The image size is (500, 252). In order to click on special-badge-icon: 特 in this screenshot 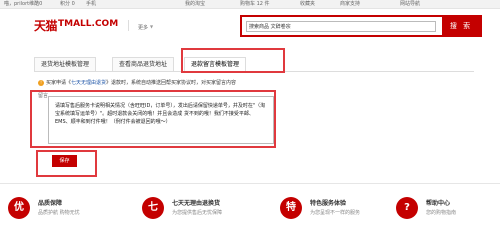, I will do `click(291, 208)`.